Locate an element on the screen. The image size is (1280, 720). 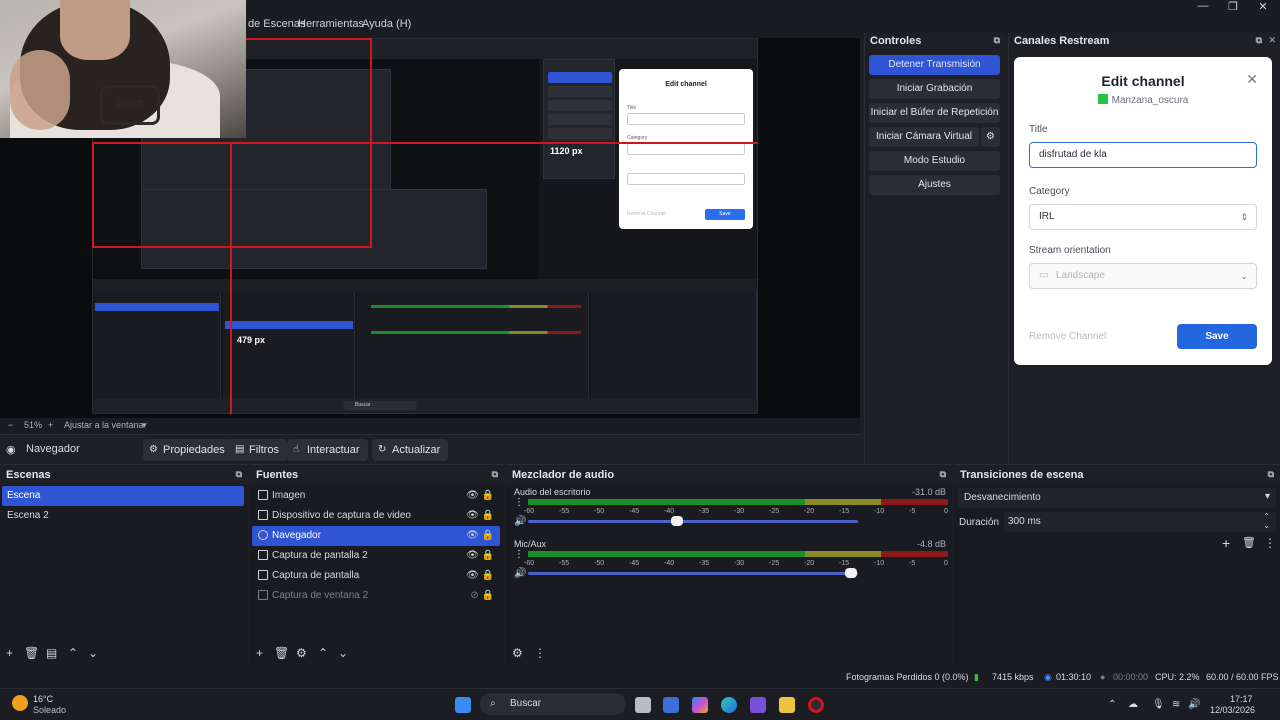
taskbar-search: ⌕ Buscar is located at coordinates (553, 704).